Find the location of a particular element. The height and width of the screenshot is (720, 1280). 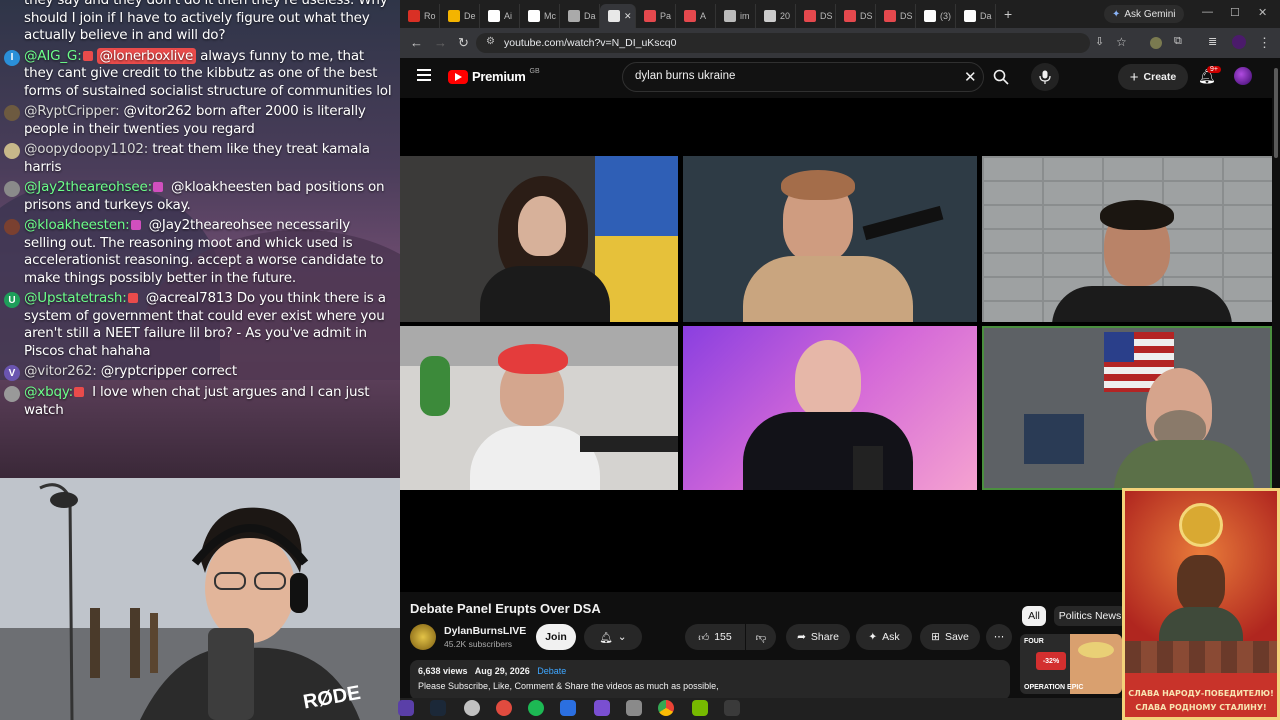

ask-gemini-button: ✦ Ask Gemini is located at coordinates (1144, 14).